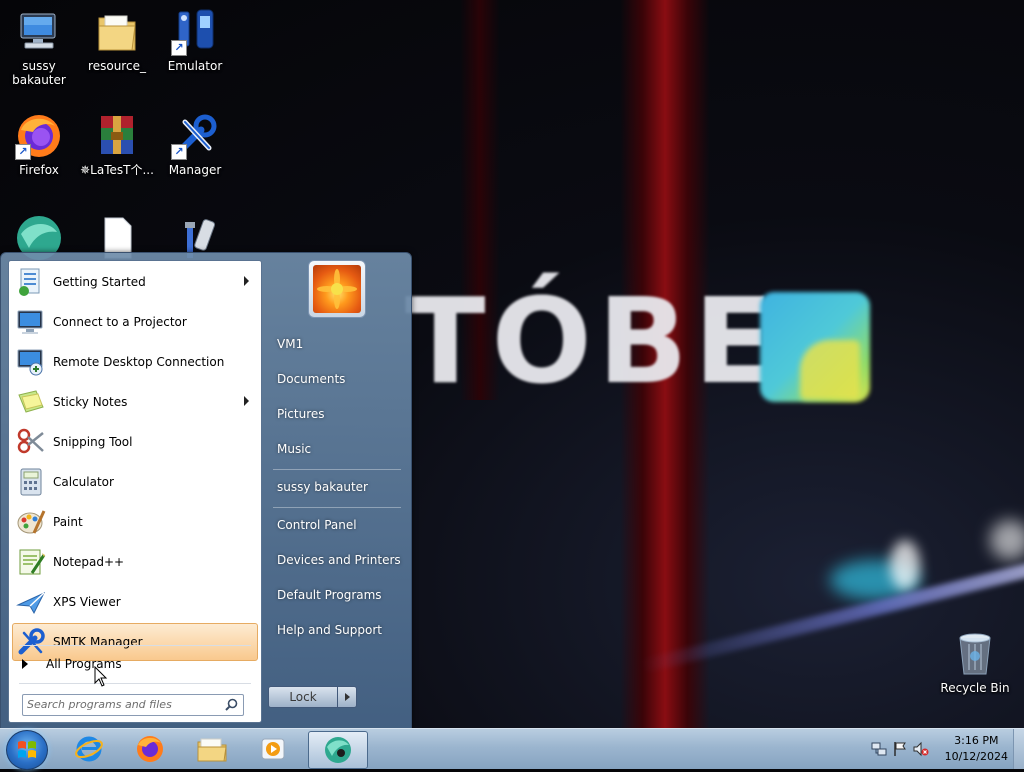 This screenshot has height=772, width=1024. Describe the element at coordinates (830, 370) in the screenshot. I see `wallpaper-logo-accent` at that location.